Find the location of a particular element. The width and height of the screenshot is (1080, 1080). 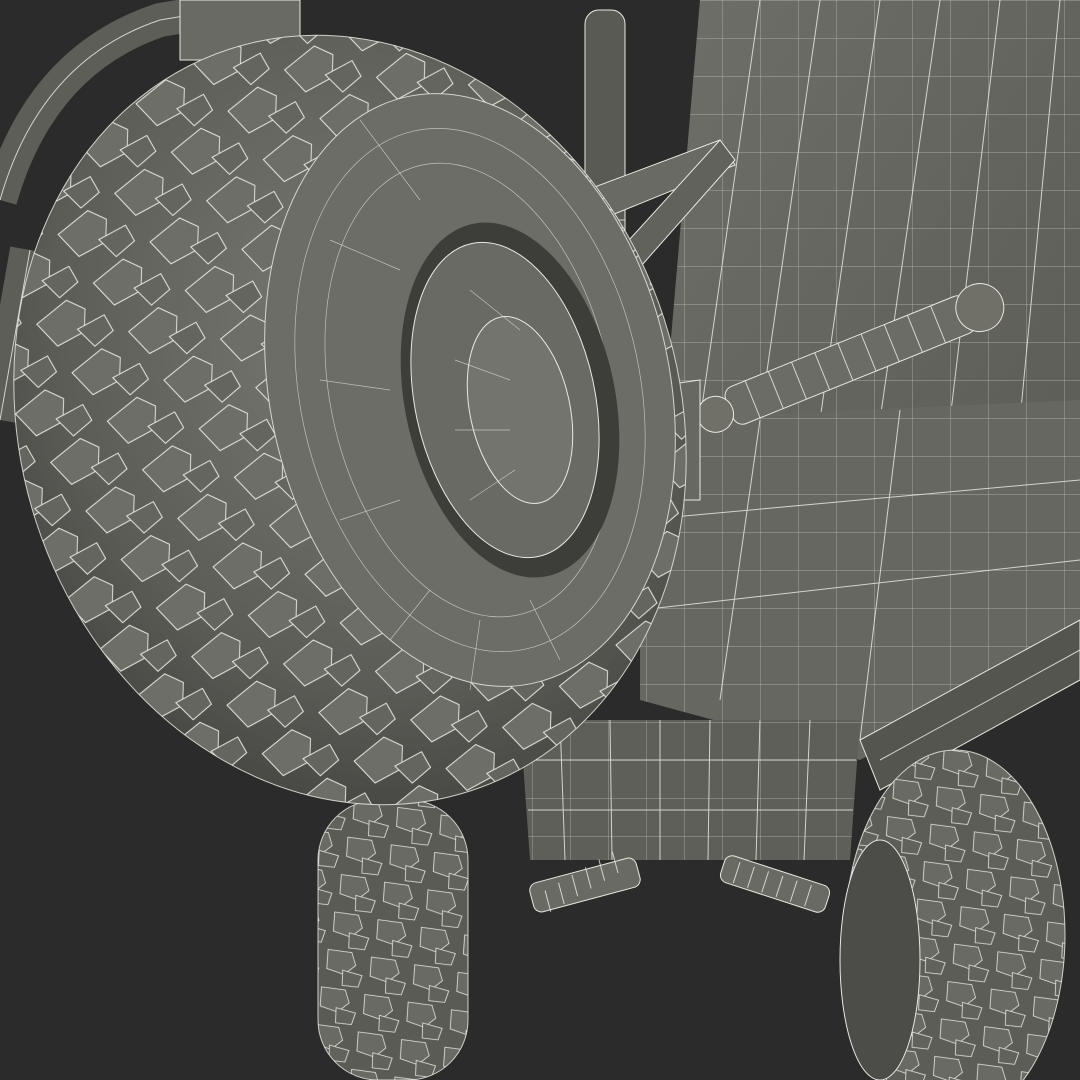

skid-plate-tank is located at coordinates (690, 790).